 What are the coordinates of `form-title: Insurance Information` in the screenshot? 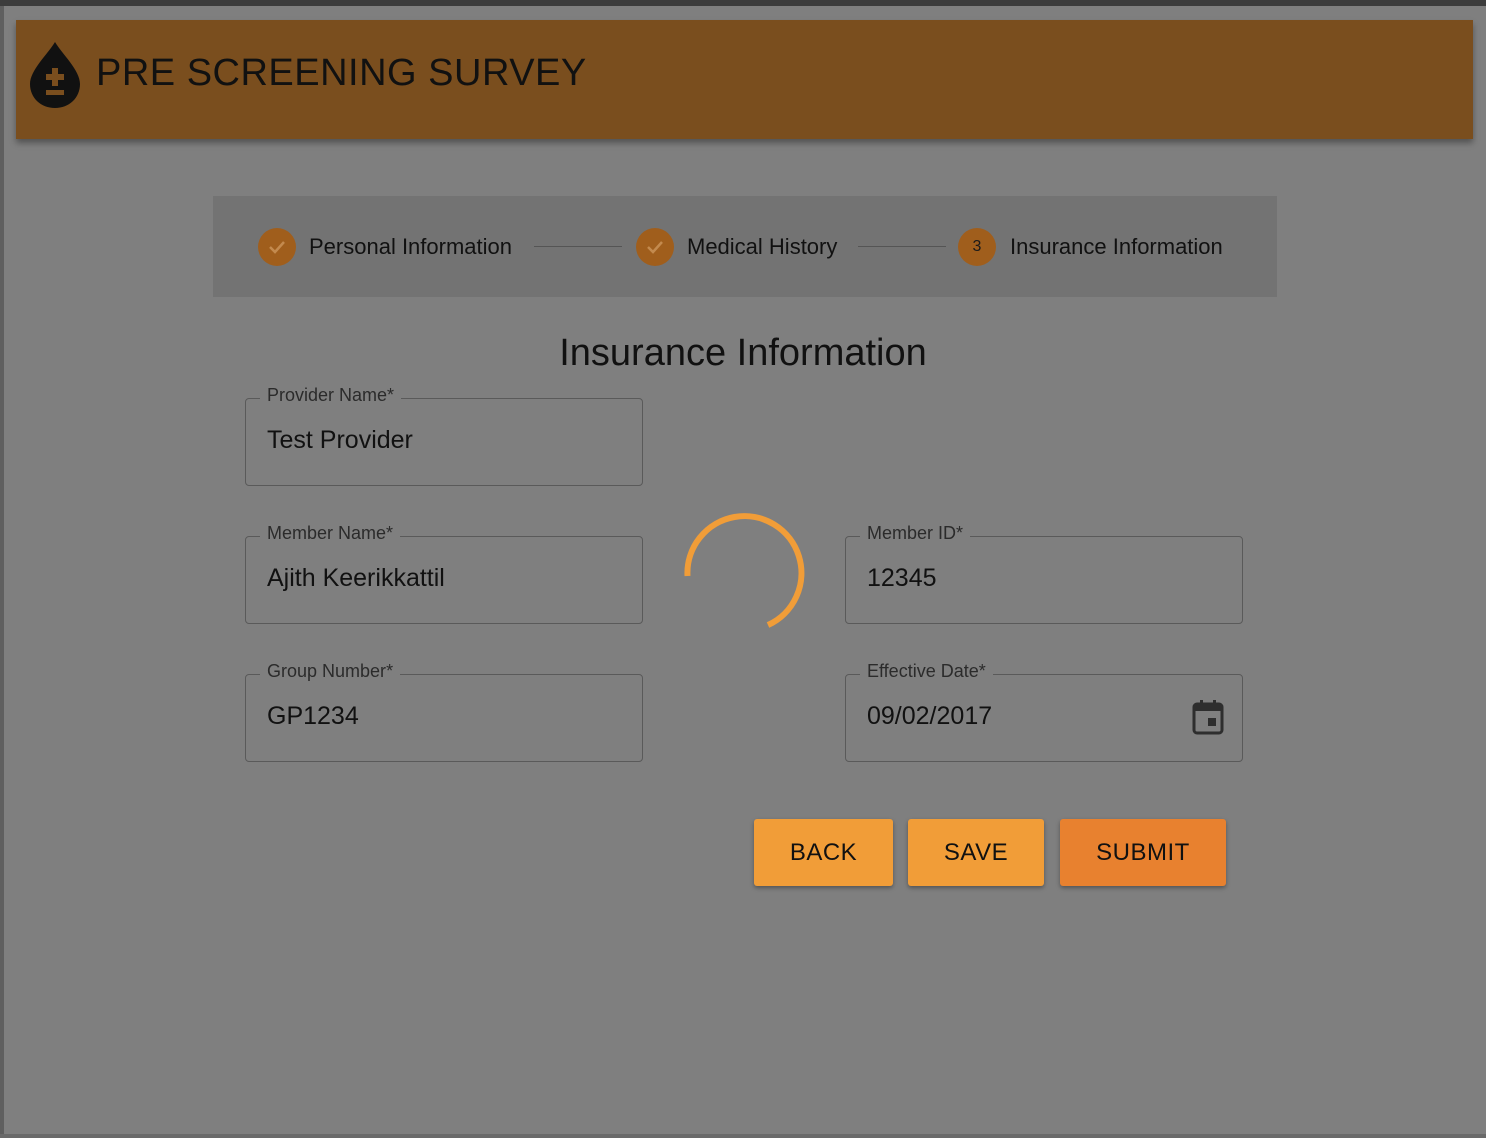 It's located at (743, 353).